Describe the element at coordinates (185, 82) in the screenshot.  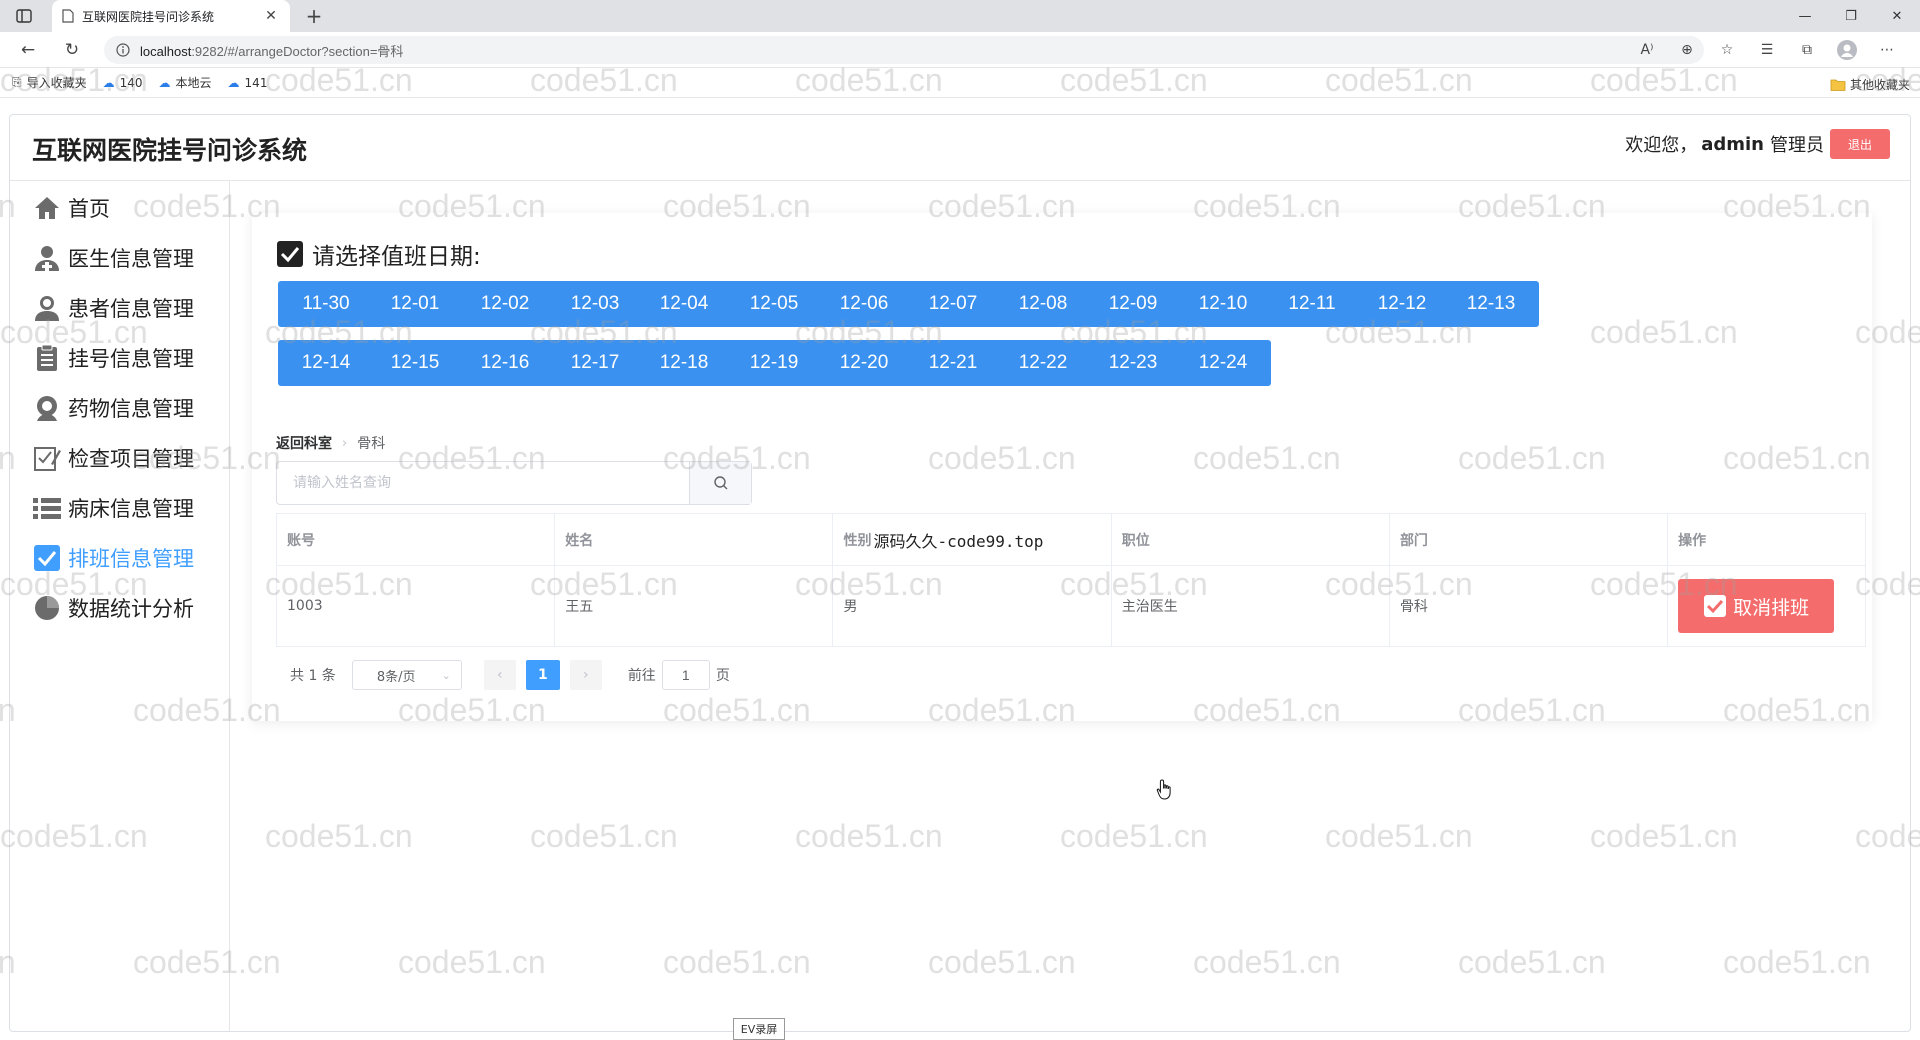
I see `bookmark-local-cloud: ☁ 本地云` at that location.